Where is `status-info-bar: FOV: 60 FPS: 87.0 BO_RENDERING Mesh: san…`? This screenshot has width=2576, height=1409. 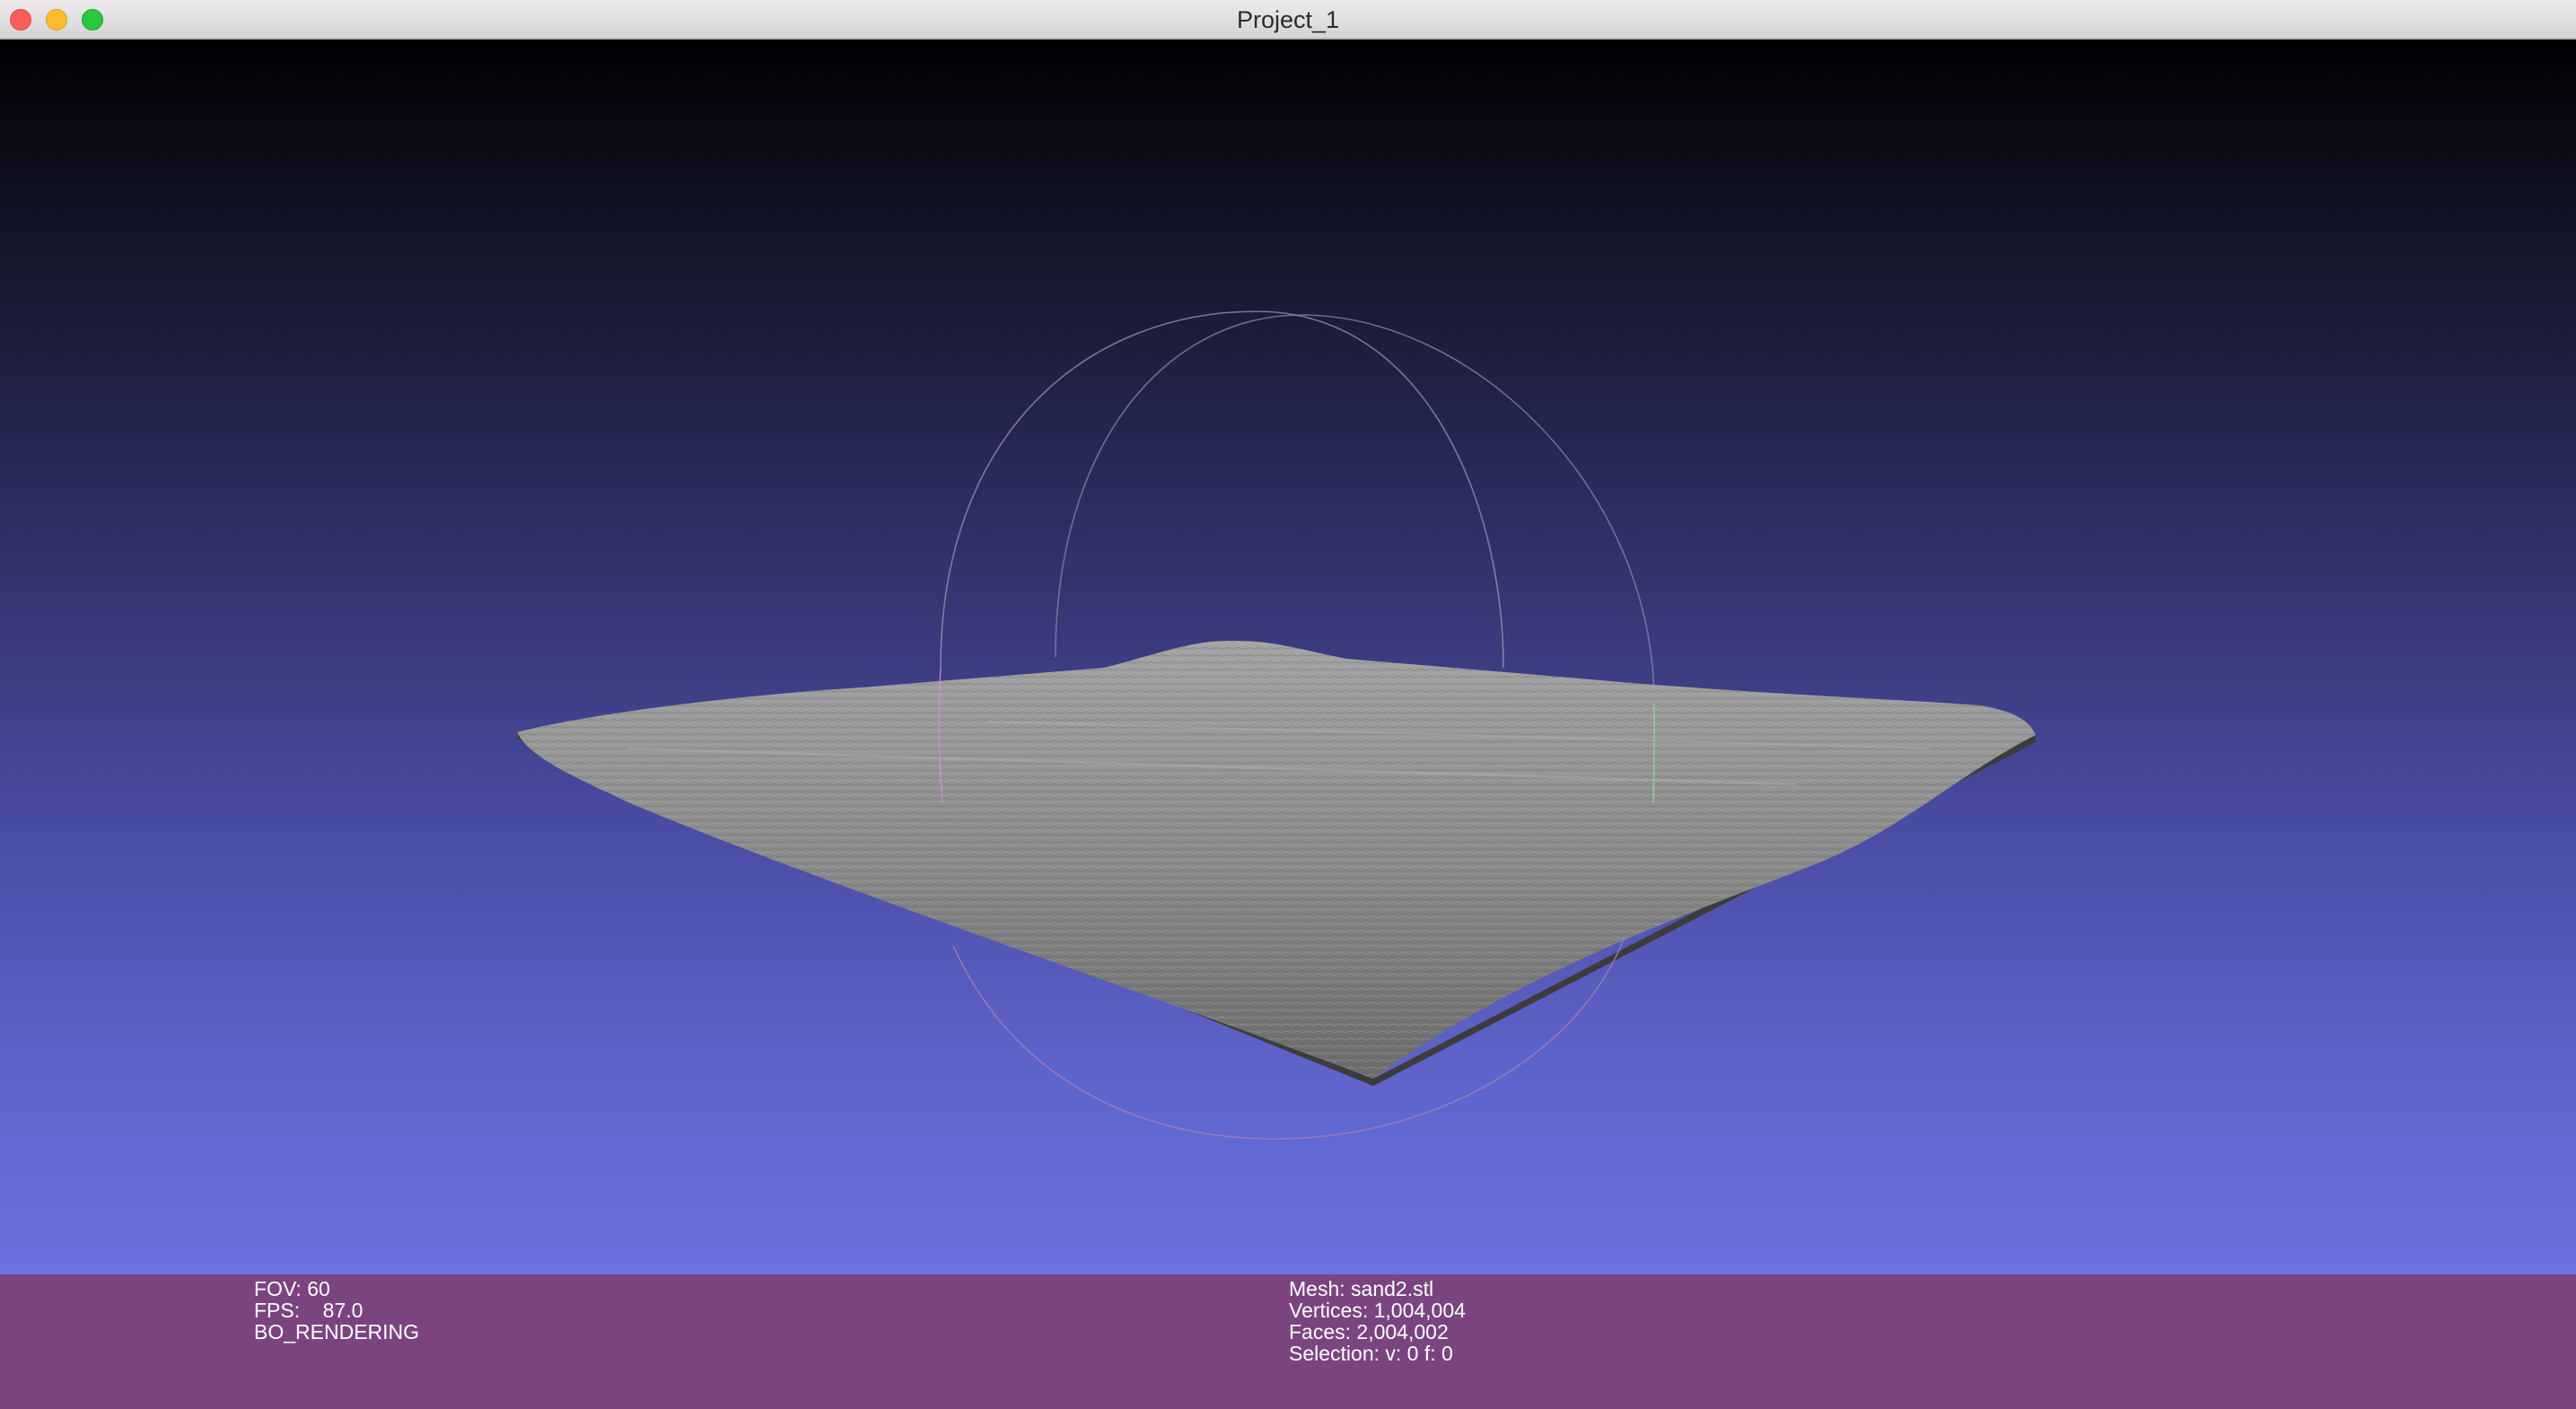 status-info-bar: FOV: 60 FPS: 87.0 BO_RENDERING Mesh: san… is located at coordinates (1288, 1341).